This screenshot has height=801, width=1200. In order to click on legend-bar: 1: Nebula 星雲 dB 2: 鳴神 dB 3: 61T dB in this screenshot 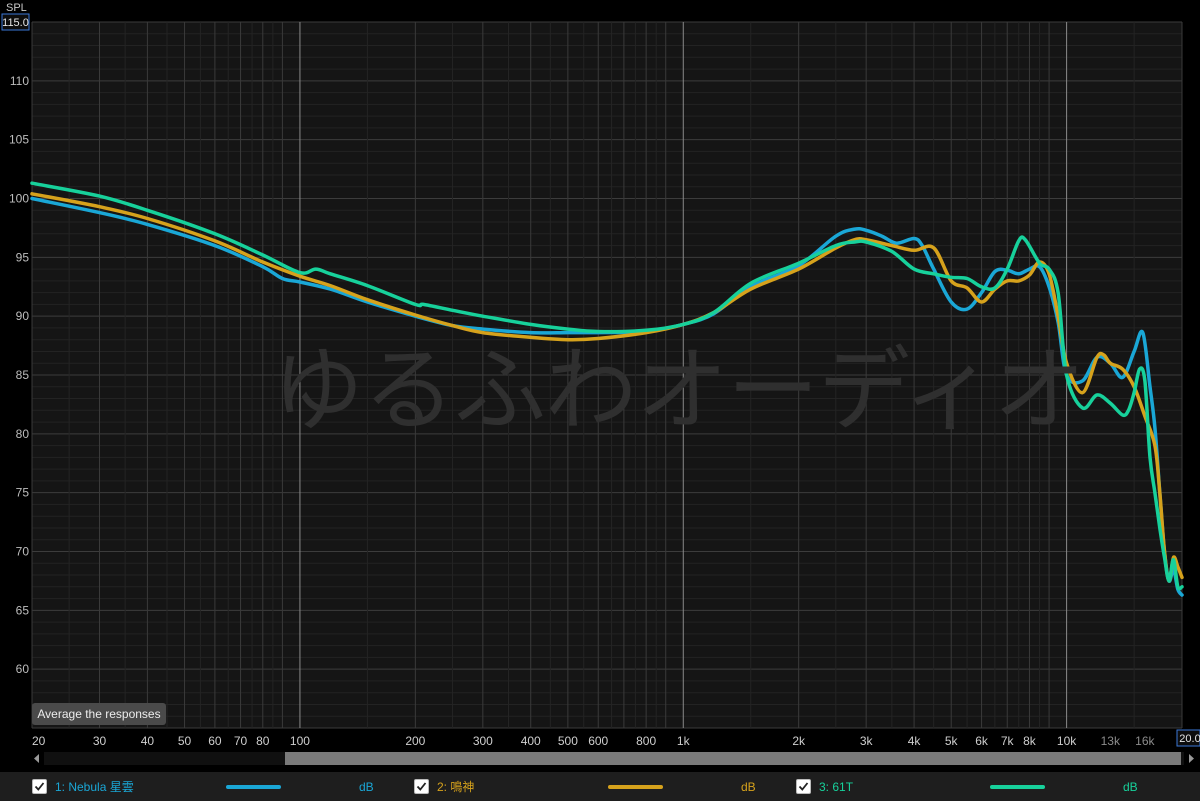, I will do `click(600, 786)`.